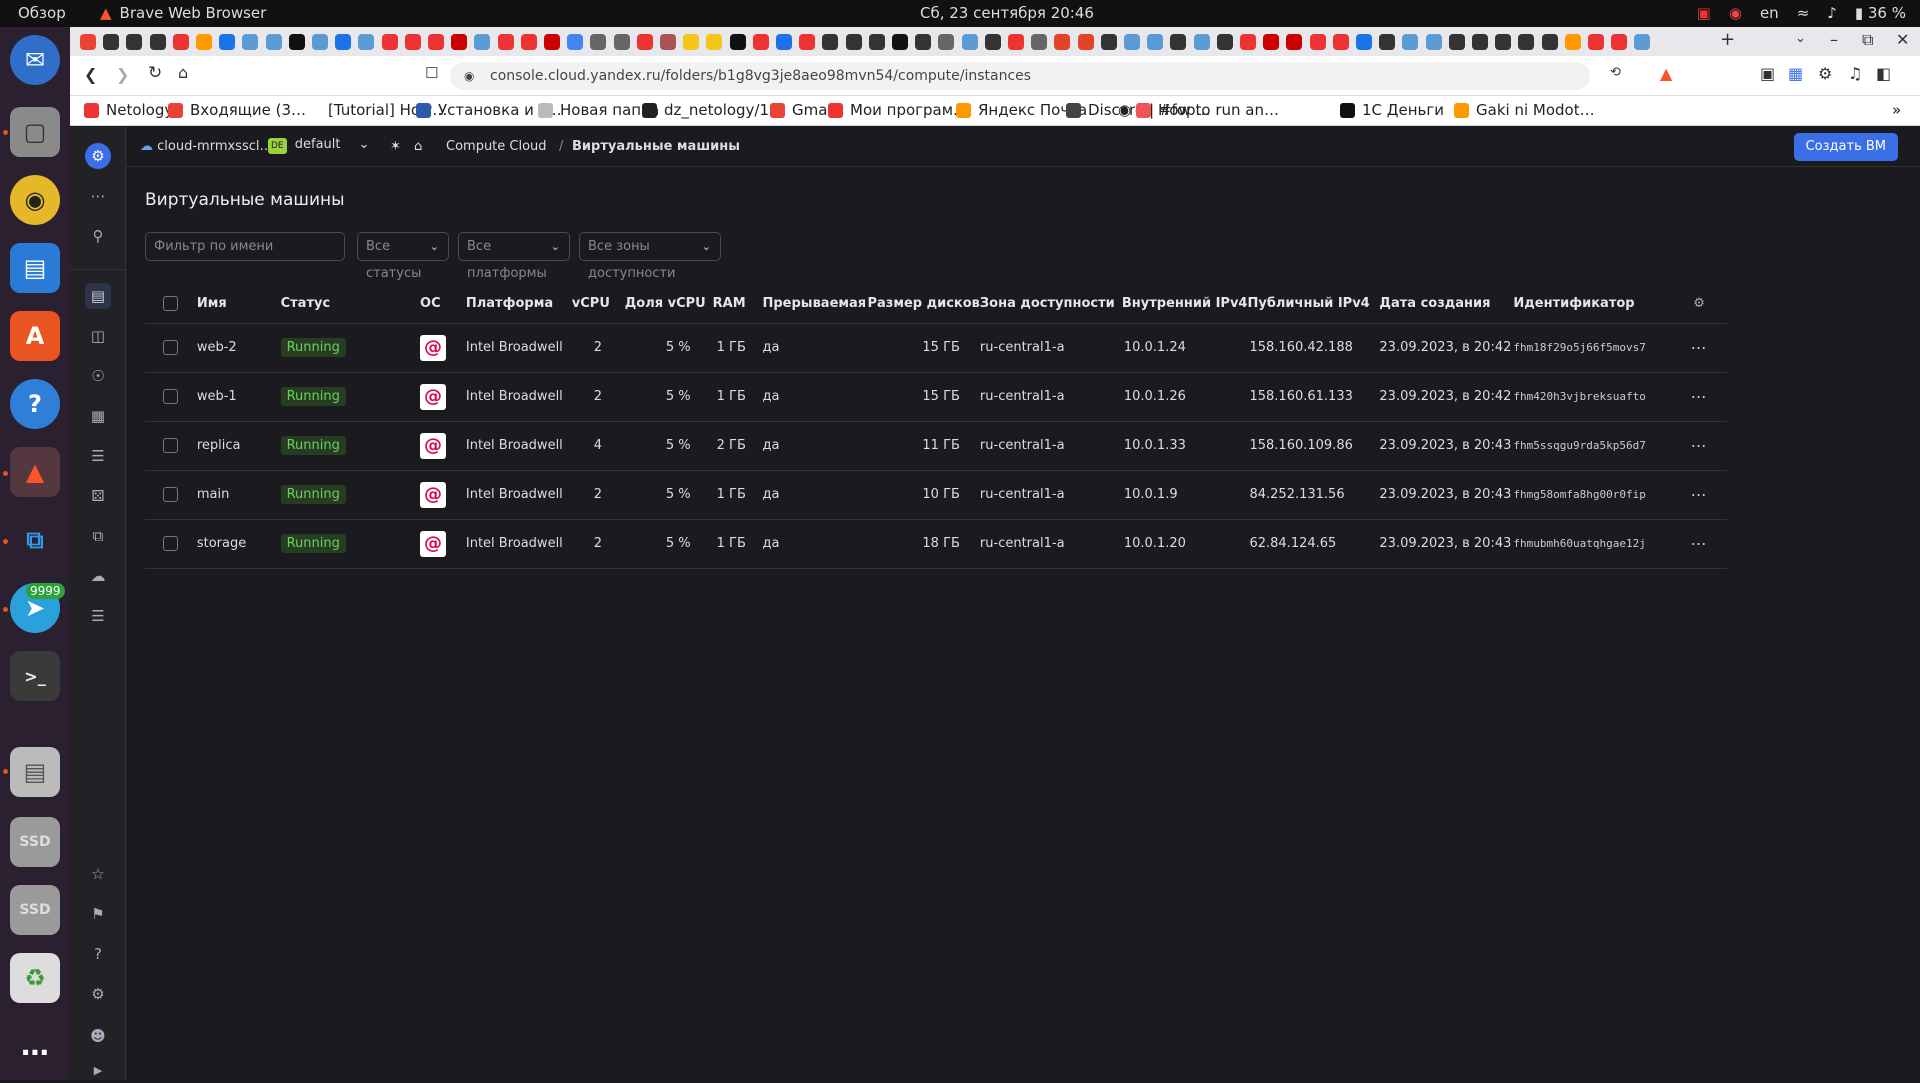 Image resolution: width=1920 pixels, height=1083 pixels. I want to click on notifications-icon: ⚑, so click(98, 914).